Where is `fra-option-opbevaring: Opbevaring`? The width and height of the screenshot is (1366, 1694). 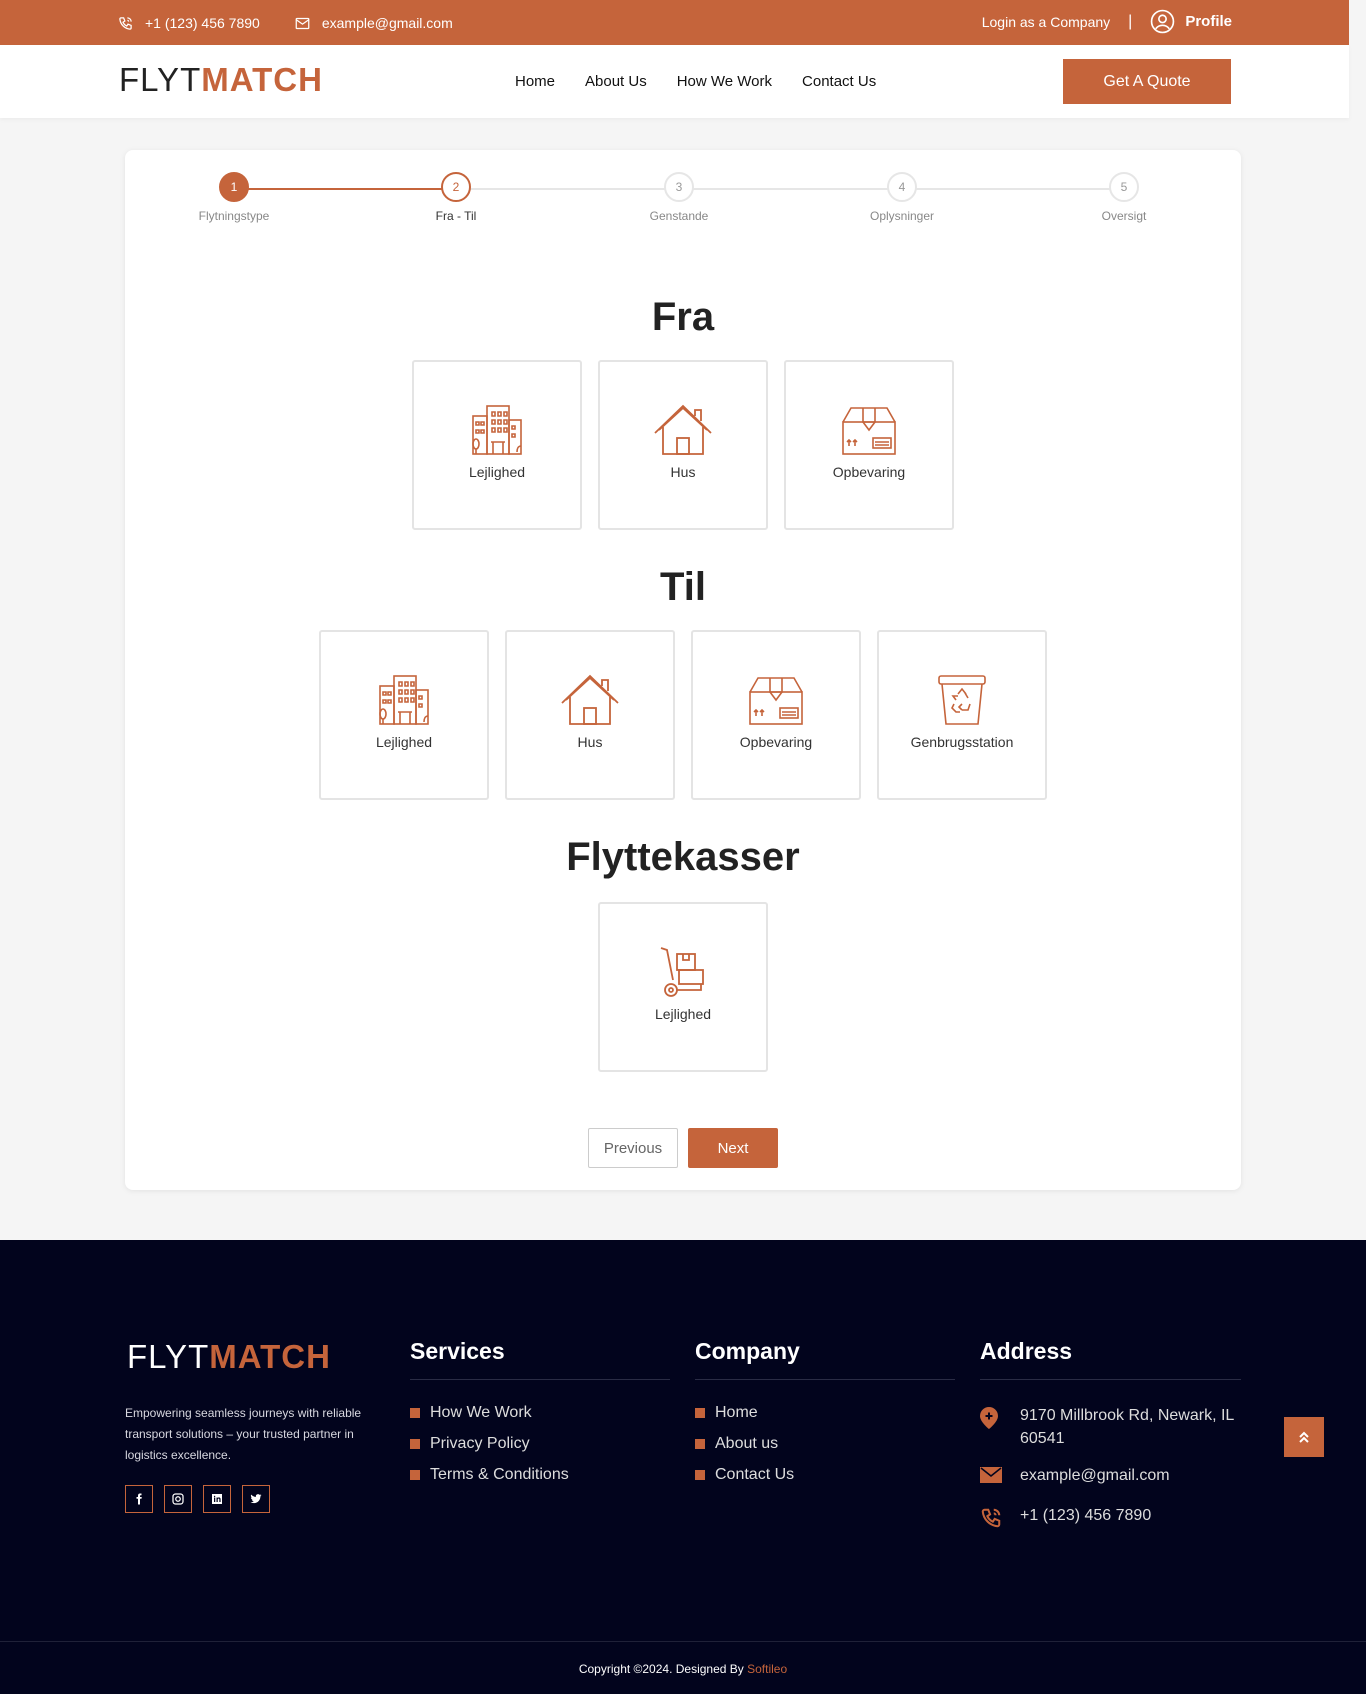
fra-option-opbevaring: Opbevaring is located at coordinates (869, 445).